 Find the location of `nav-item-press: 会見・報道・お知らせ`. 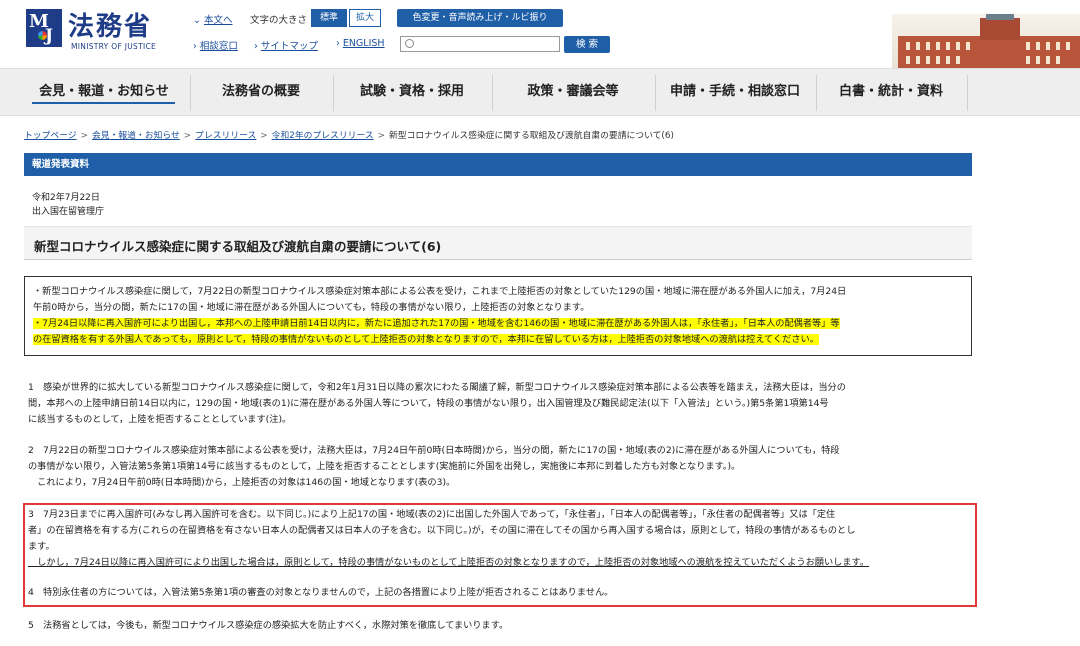

nav-item-press: 会見・報道・お知らせ is located at coordinates (104, 93).